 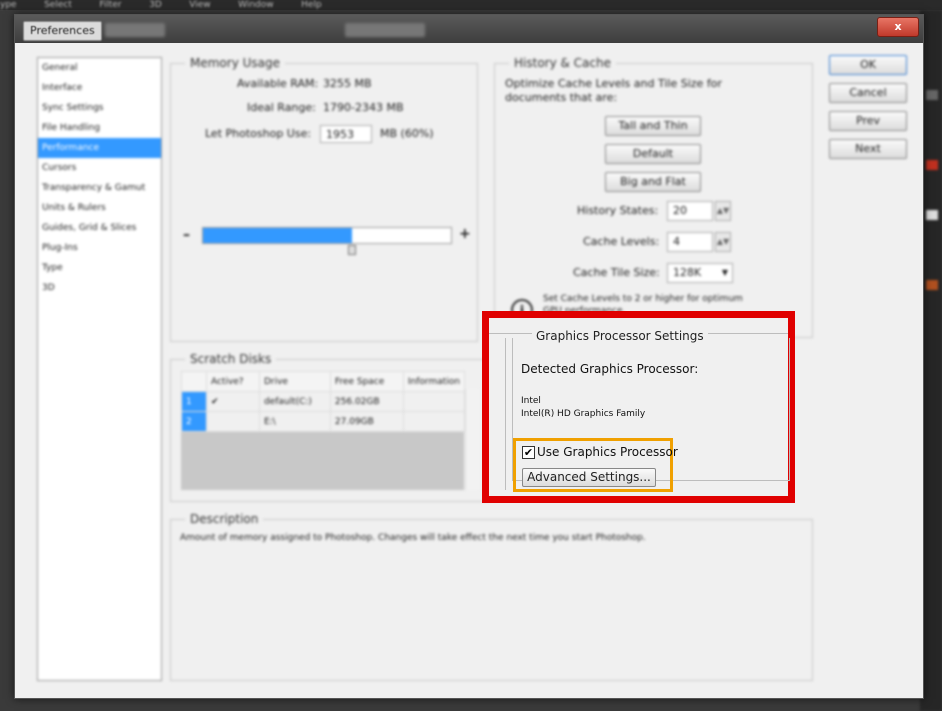 What do you see at coordinates (232, 401) in the screenshot?
I see `active-checkbox: ✔` at bounding box center [232, 401].